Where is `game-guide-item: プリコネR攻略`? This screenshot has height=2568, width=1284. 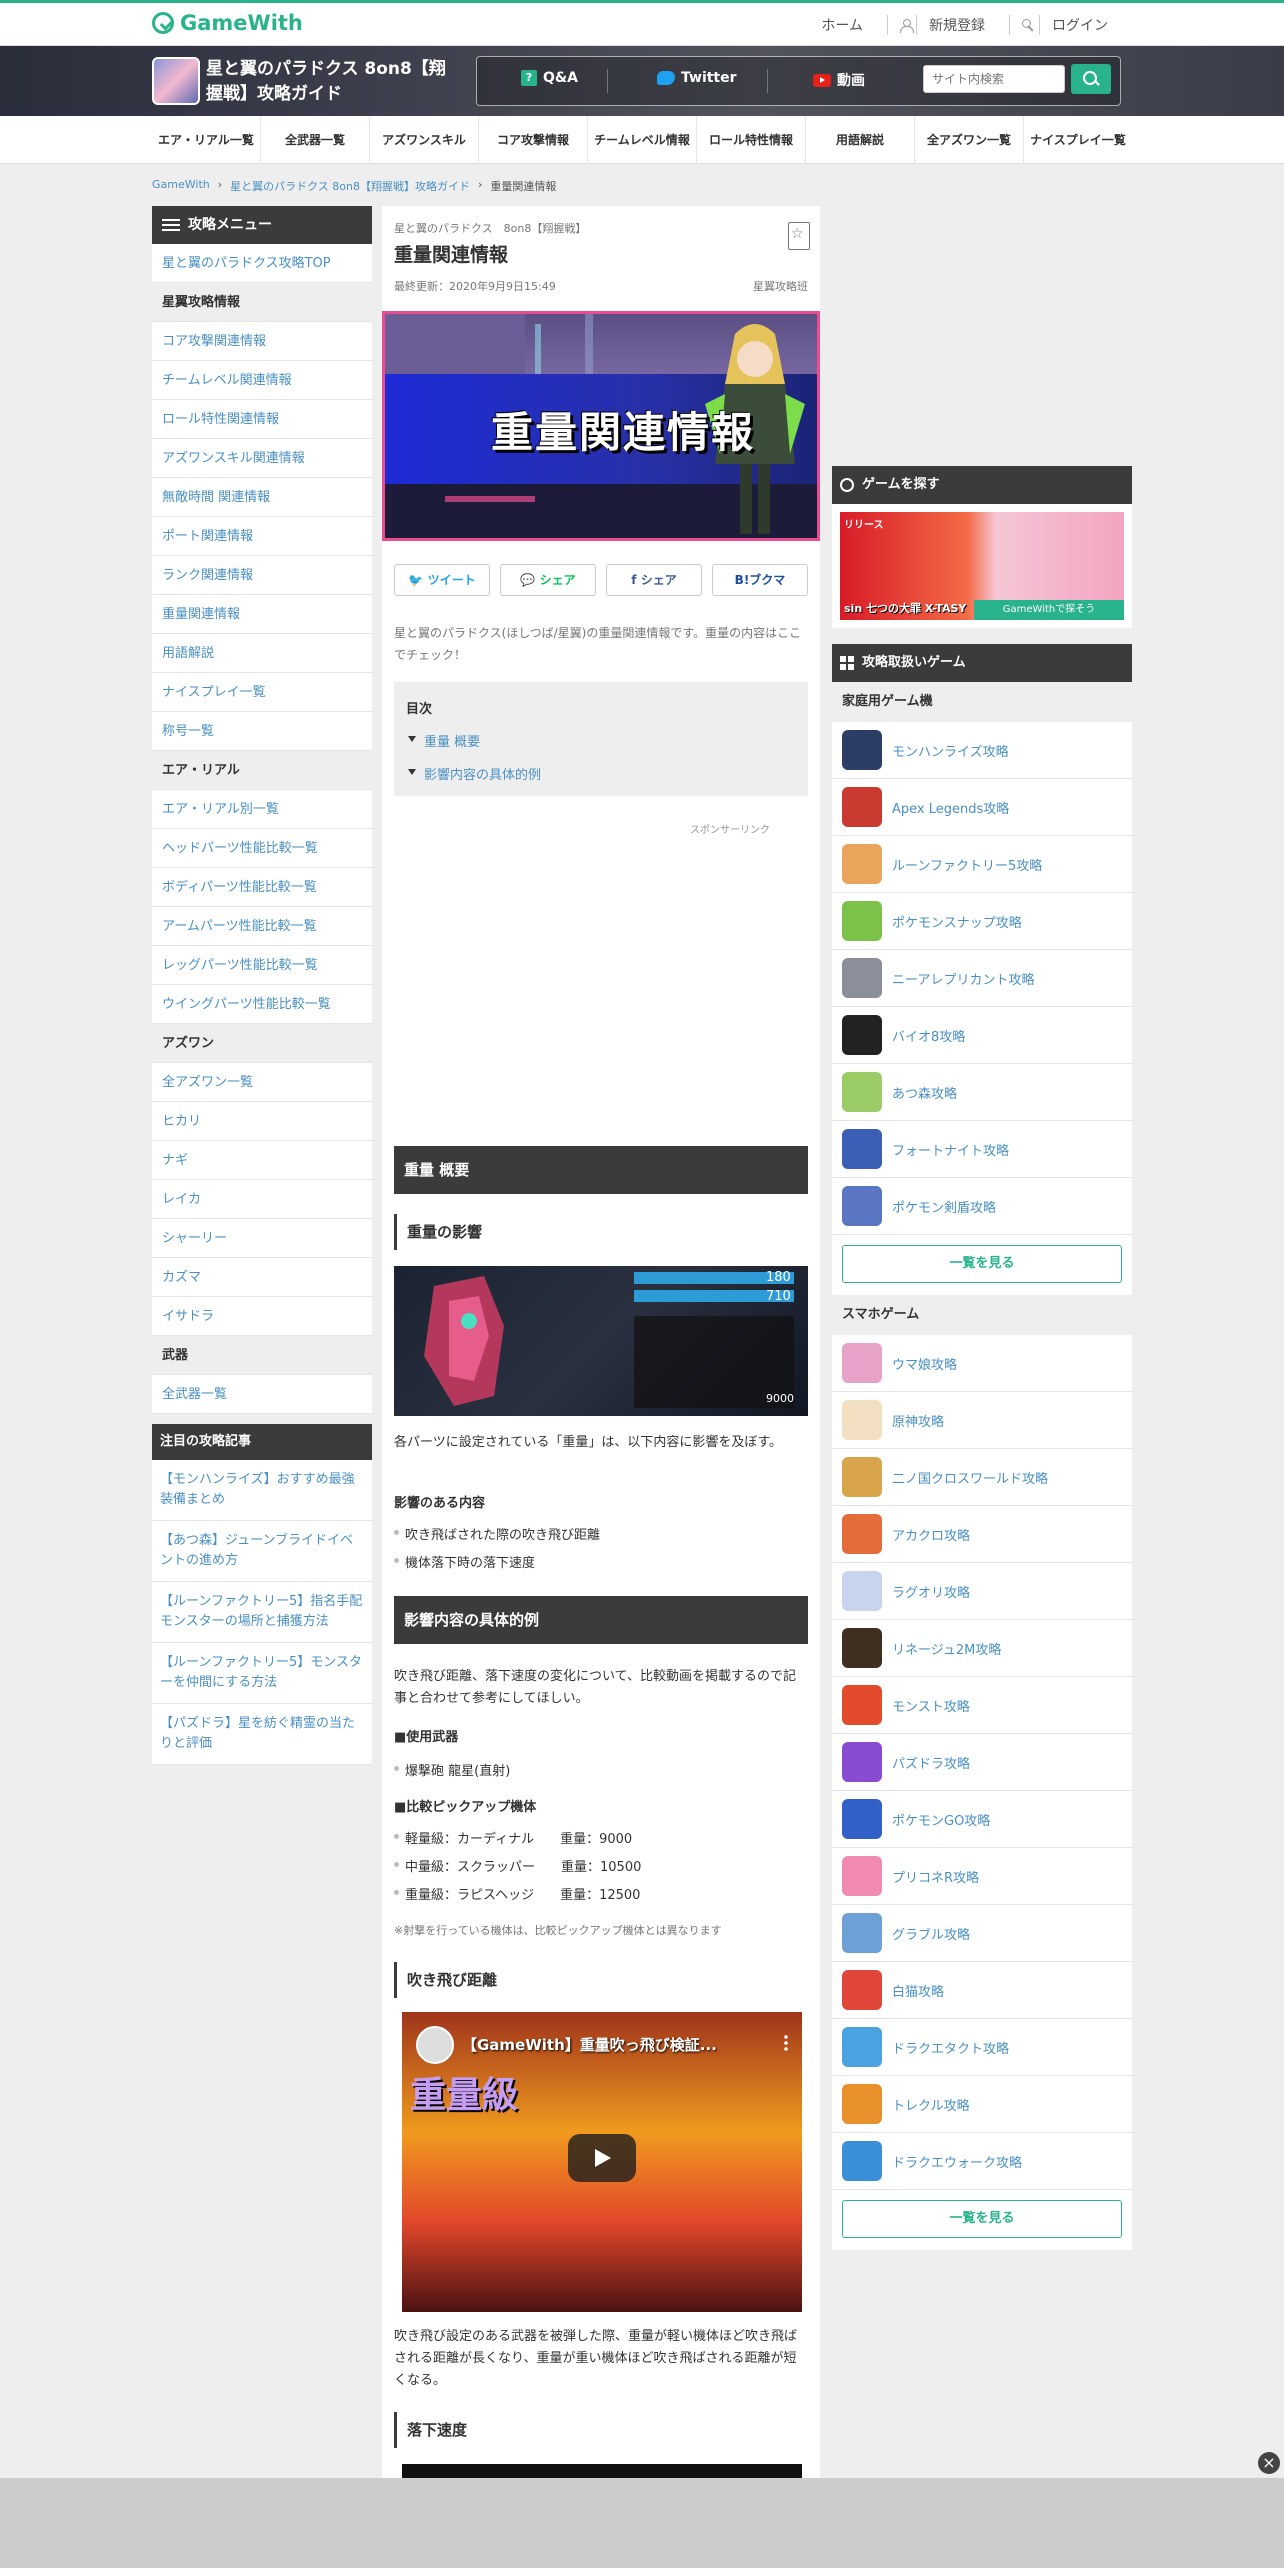
game-guide-item: プリコネR攻略 is located at coordinates (982, 1876).